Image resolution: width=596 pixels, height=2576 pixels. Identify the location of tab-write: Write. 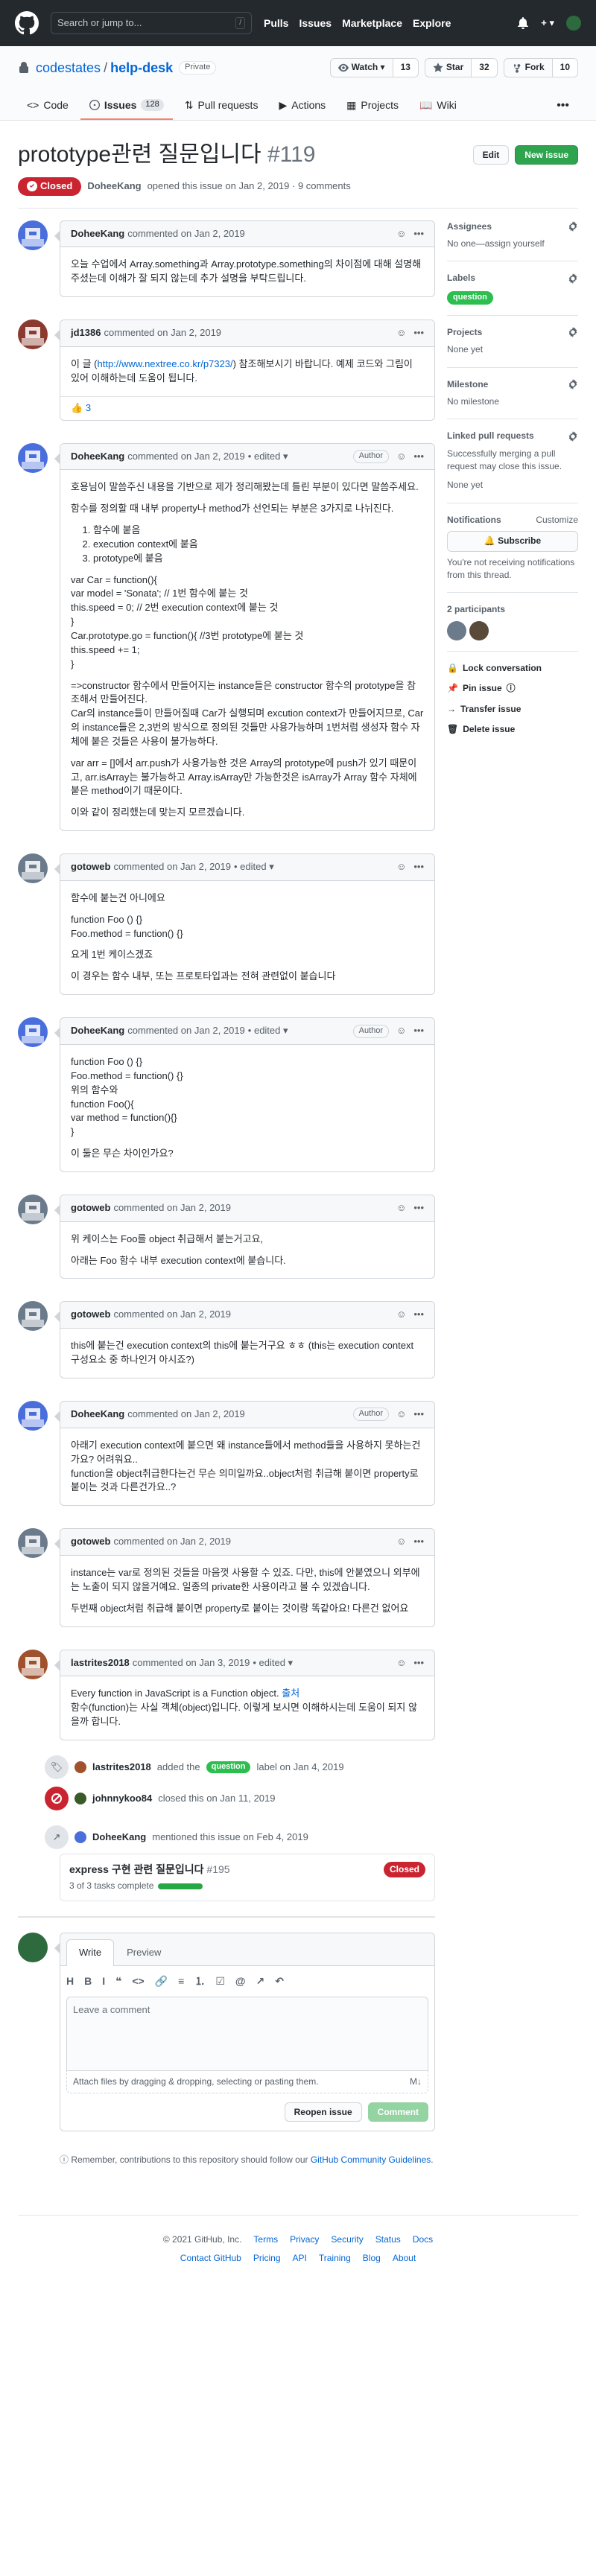
(91, 1953).